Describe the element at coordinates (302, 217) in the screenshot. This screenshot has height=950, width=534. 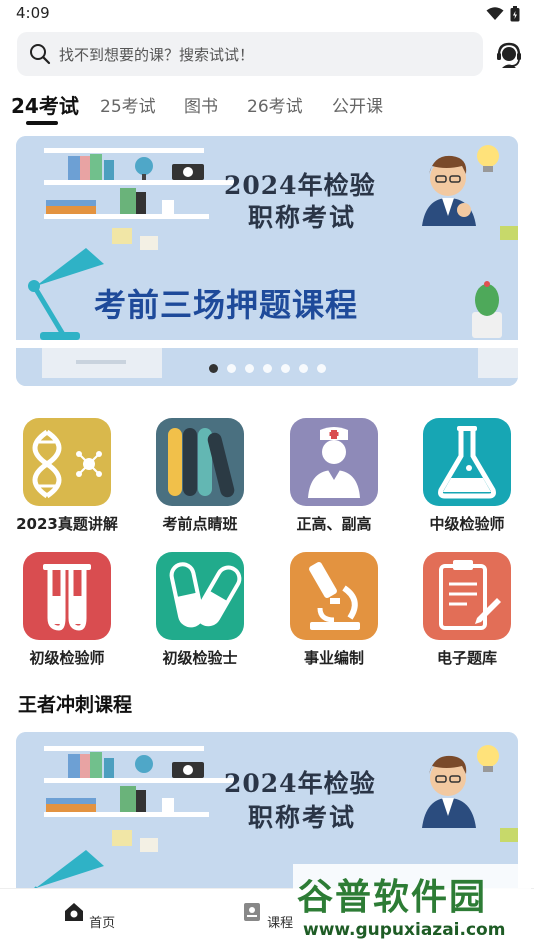
I see `banner-headline-2: 职称考试` at that location.